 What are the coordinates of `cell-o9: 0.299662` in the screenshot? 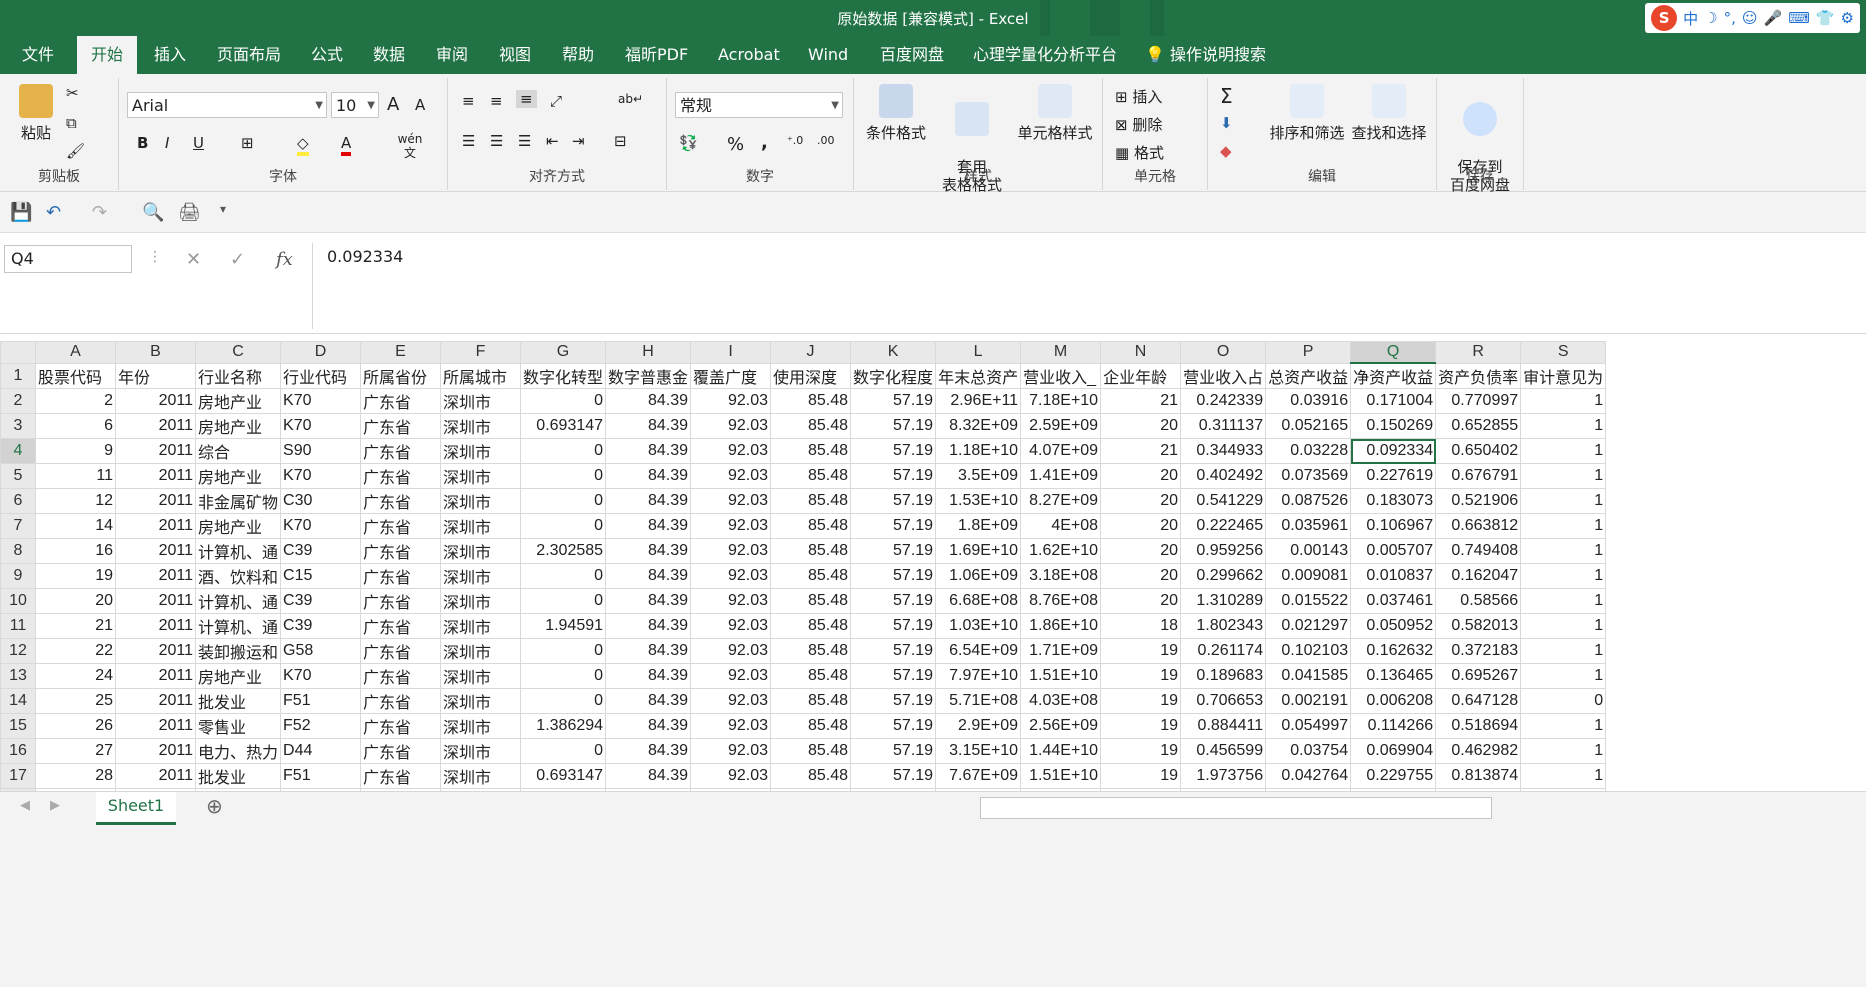 It's located at (1223, 576).